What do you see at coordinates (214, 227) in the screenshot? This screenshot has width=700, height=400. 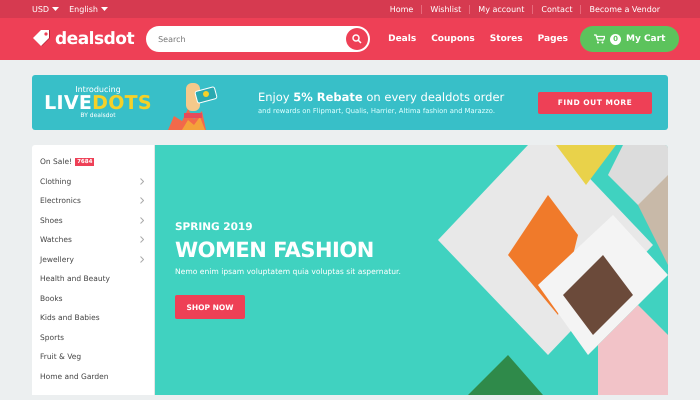 I see `hero-eyebrow: SPRING 2019` at bounding box center [214, 227].